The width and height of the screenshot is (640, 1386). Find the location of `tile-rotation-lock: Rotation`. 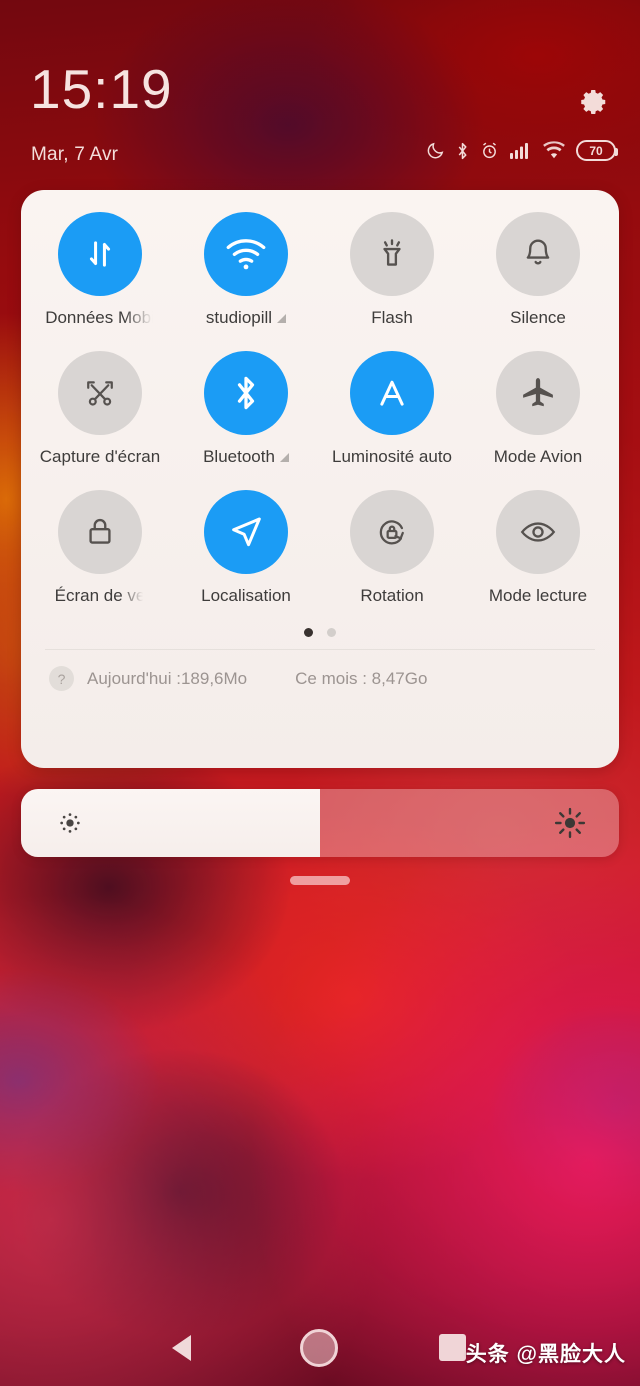

tile-rotation-lock: Rotation is located at coordinates (392, 548).